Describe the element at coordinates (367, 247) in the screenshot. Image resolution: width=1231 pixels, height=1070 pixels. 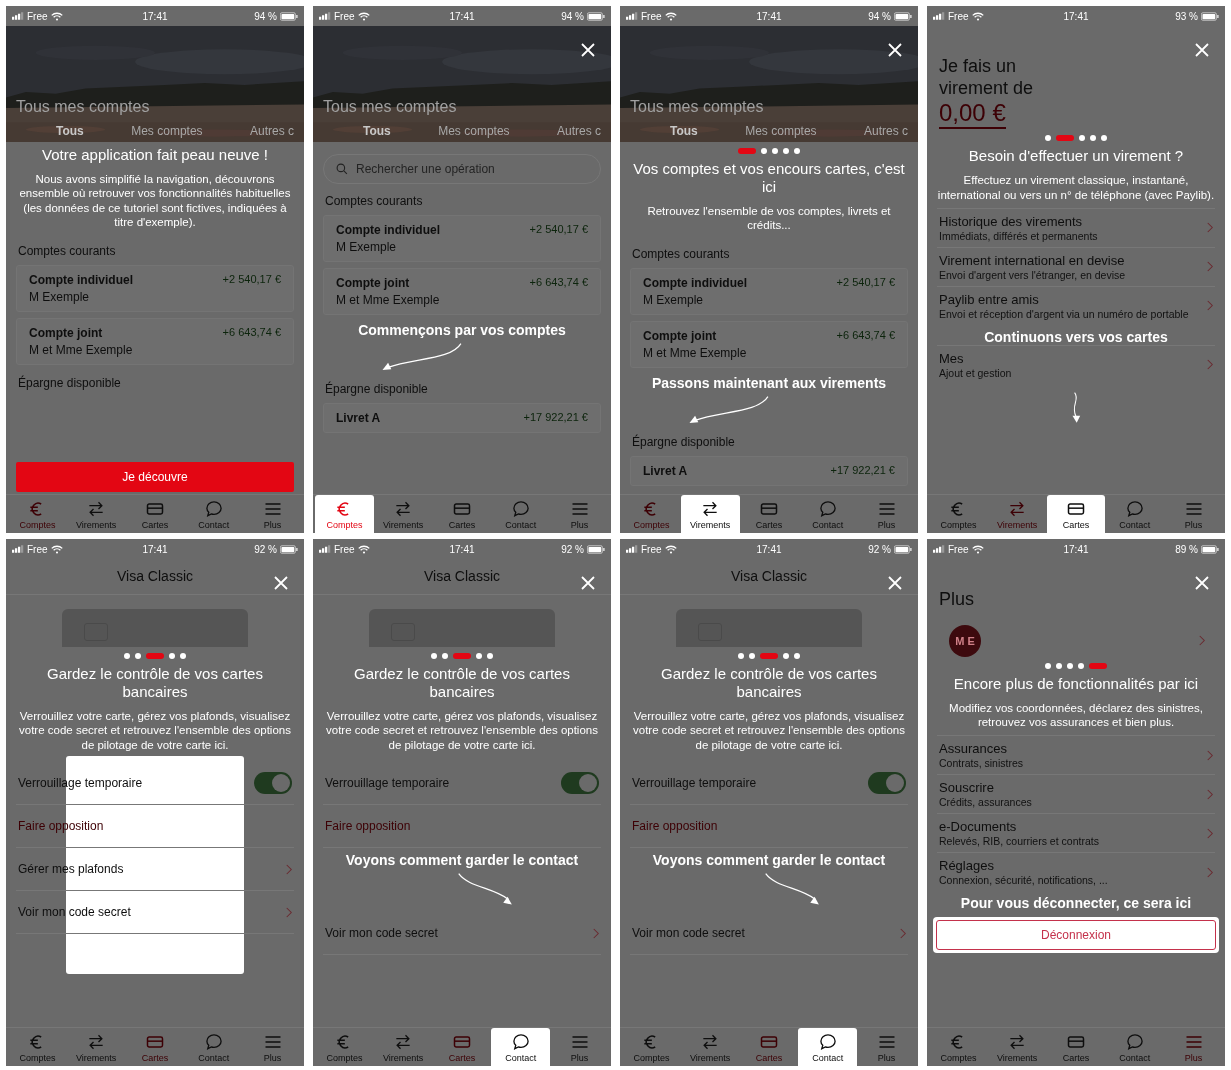
I see `account-owner: M Exemple` at that location.